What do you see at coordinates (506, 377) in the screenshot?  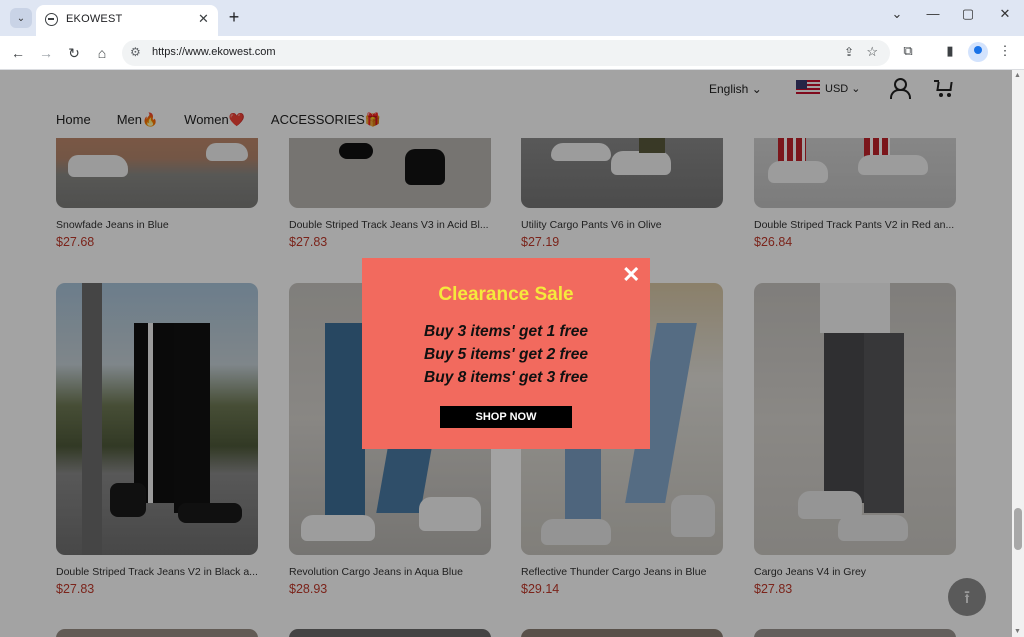 I see `offer-line: Buy 8 items' get 3 free` at bounding box center [506, 377].